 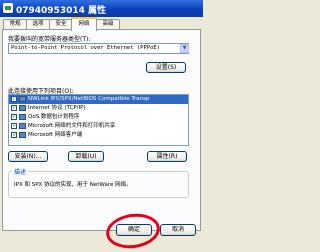 What do you see at coordinates (73, 185) in the screenshot?
I see `description-text: IPX 和 SPX 协议的实现，用于 NetWare 网络。` at bounding box center [73, 185].